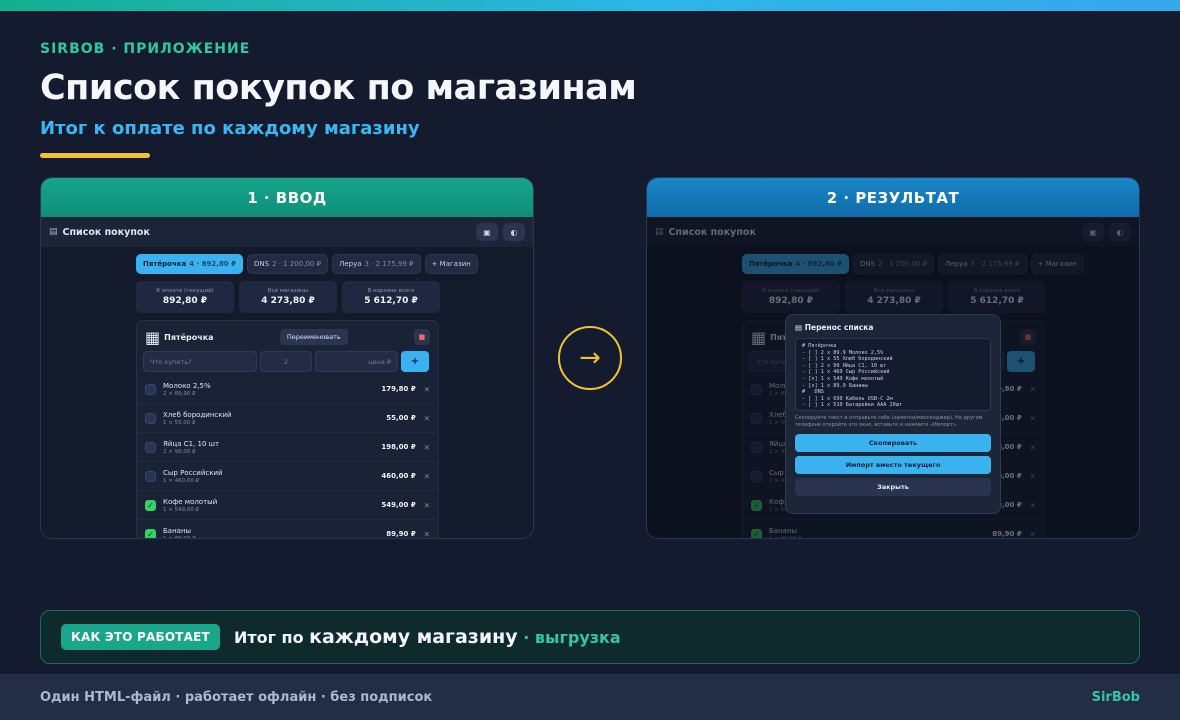  I want to click on list-item: Яйца С1, 10 шт2 × 99,00 ₽ 198,00 ₽ ✕, so click(287, 447).